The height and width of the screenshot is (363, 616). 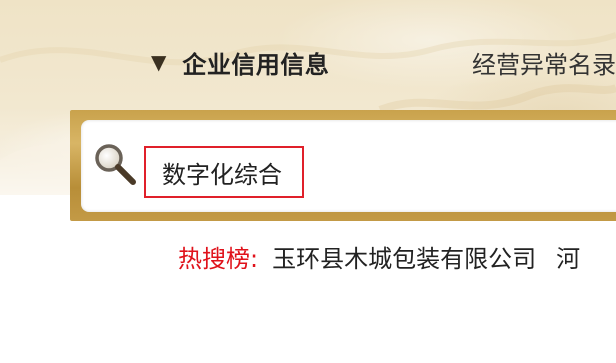 I want to click on tab-enterprise-credit: ▼ 企业信用信息, so click(x=240, y=62).